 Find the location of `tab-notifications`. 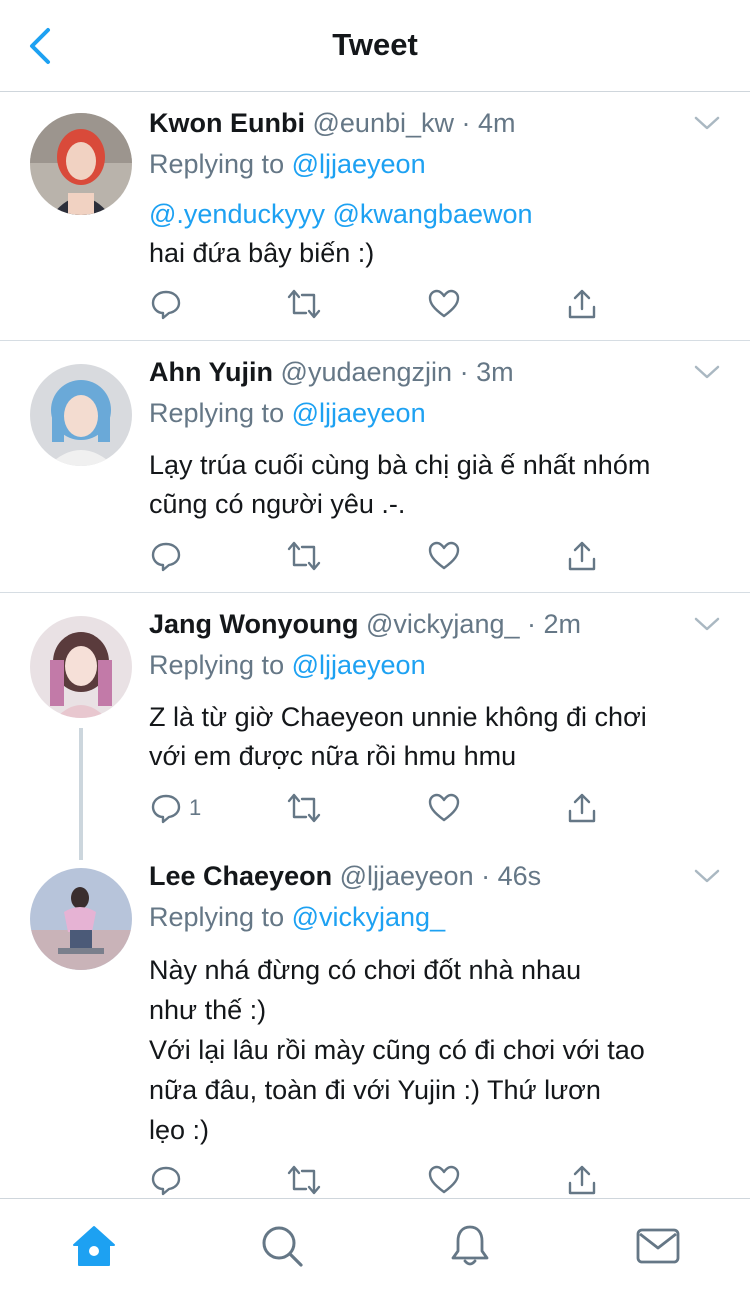

tab-notifications is located at coordinates (470, 1246).